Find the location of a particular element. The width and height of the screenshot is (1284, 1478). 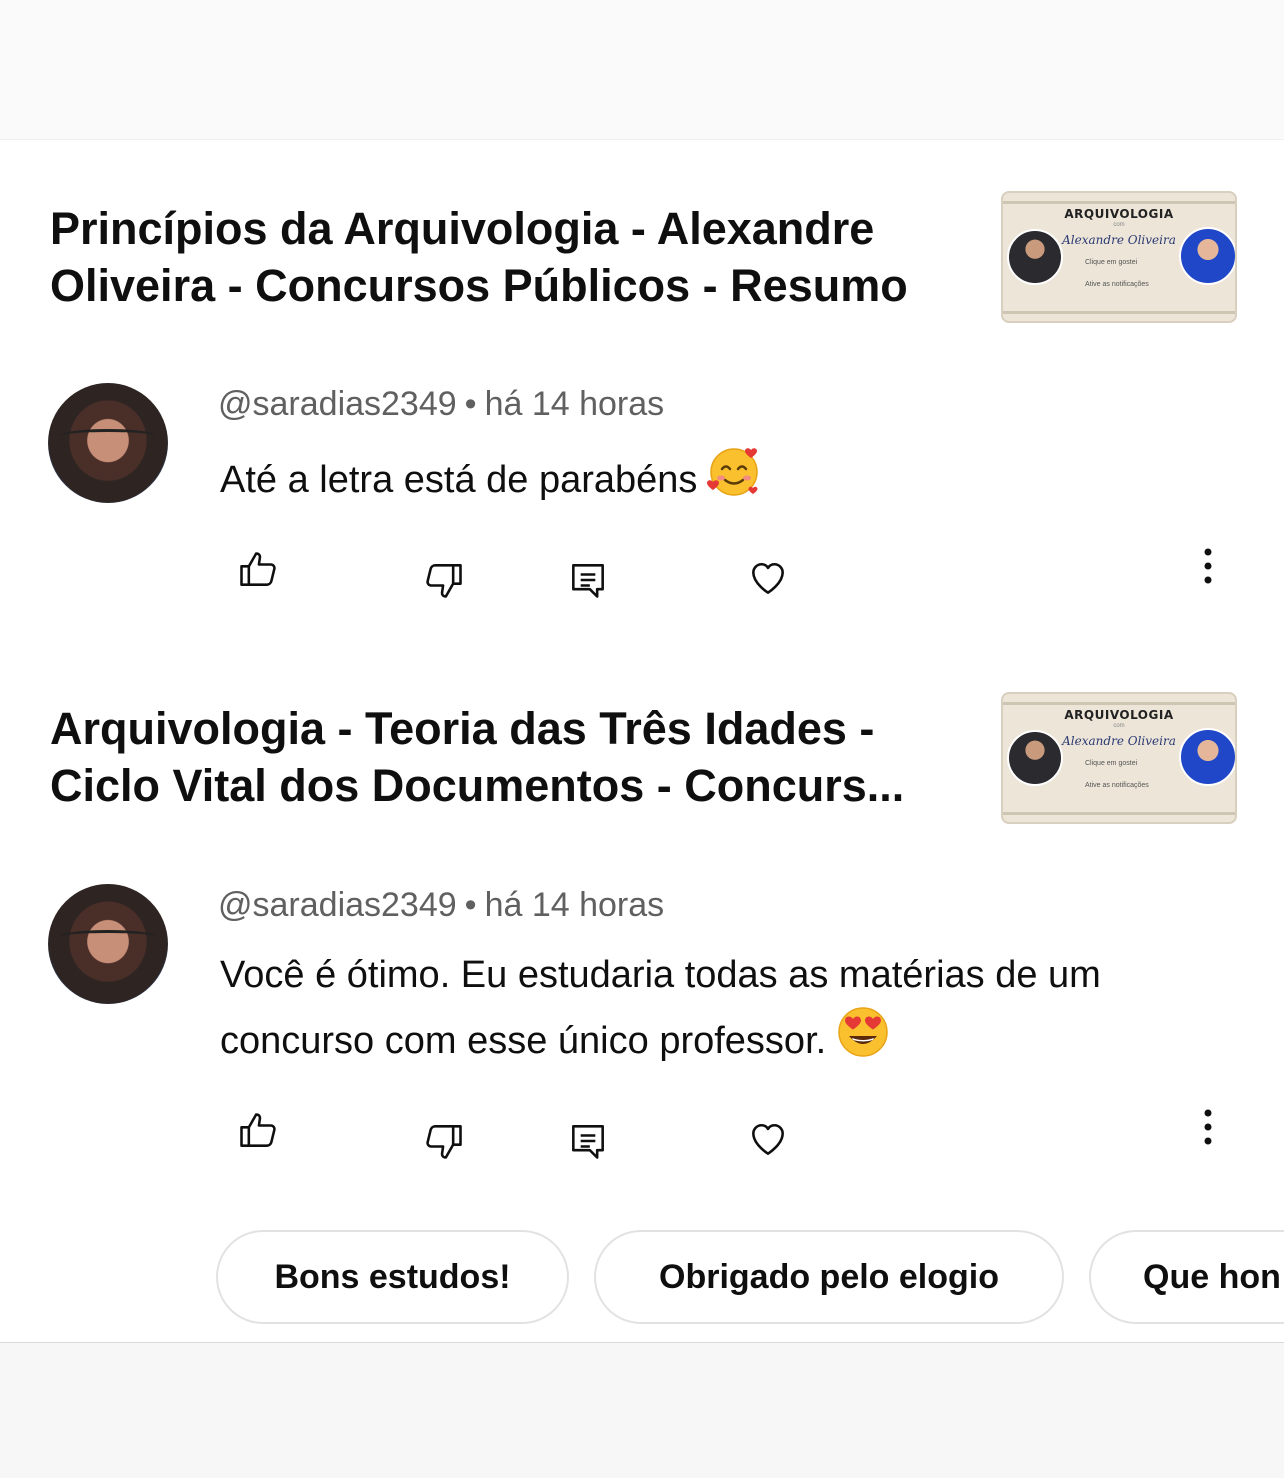

suggested-reply-chip: Obrigado pelo elogio is located at coordinates (829, 1277).